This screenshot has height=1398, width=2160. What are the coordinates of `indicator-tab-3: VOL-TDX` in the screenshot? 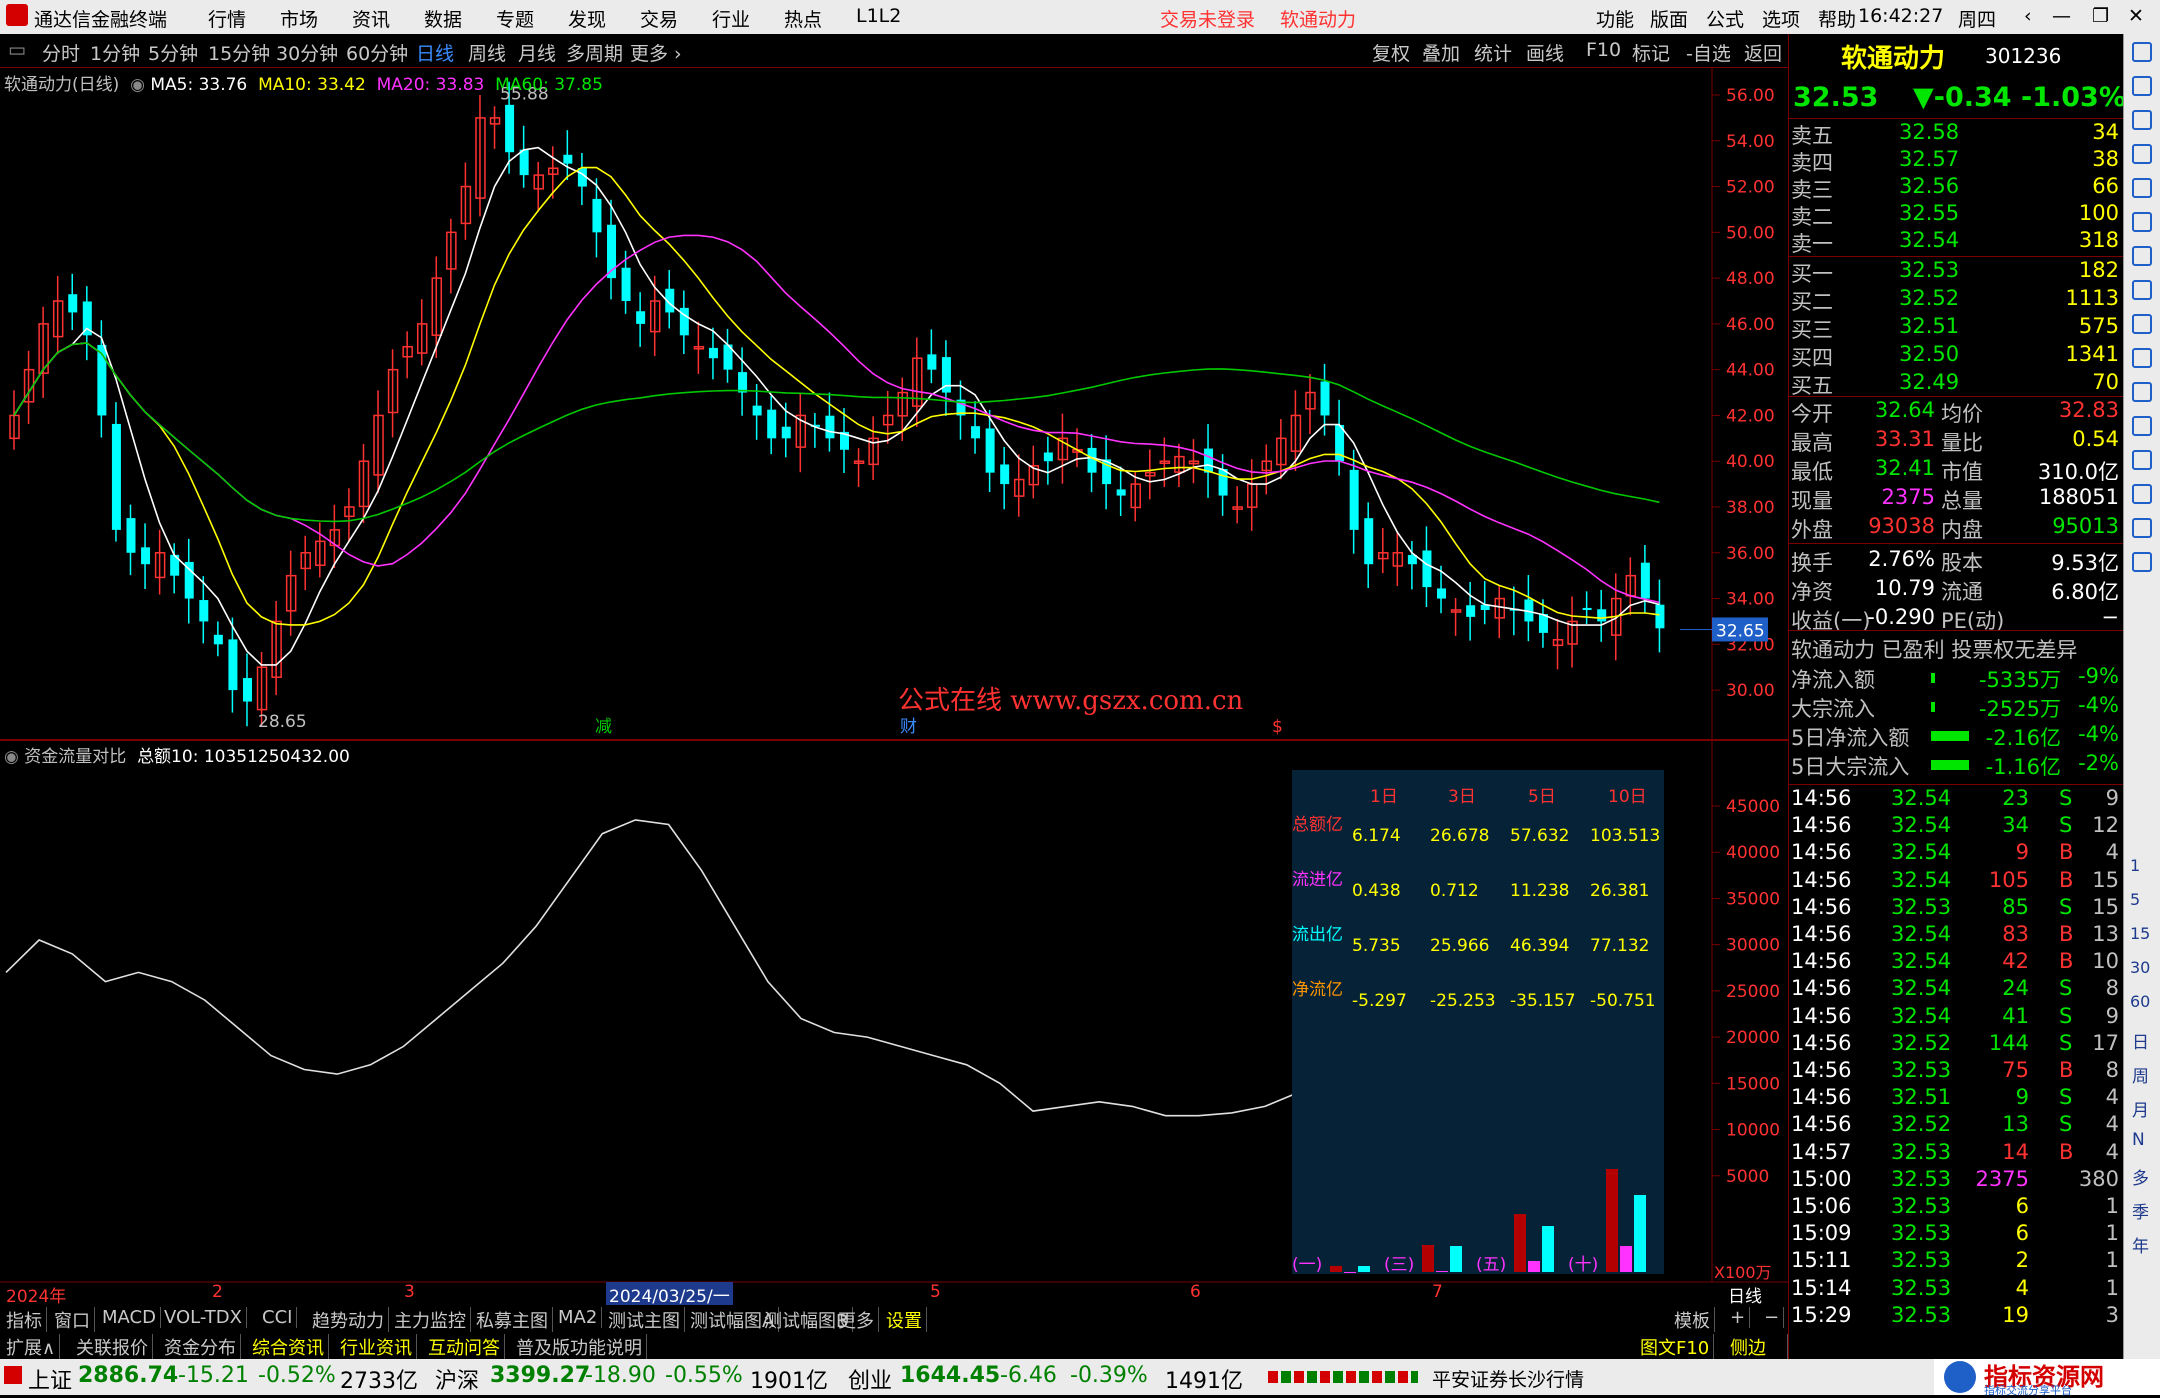 It's located at (203, 1317).